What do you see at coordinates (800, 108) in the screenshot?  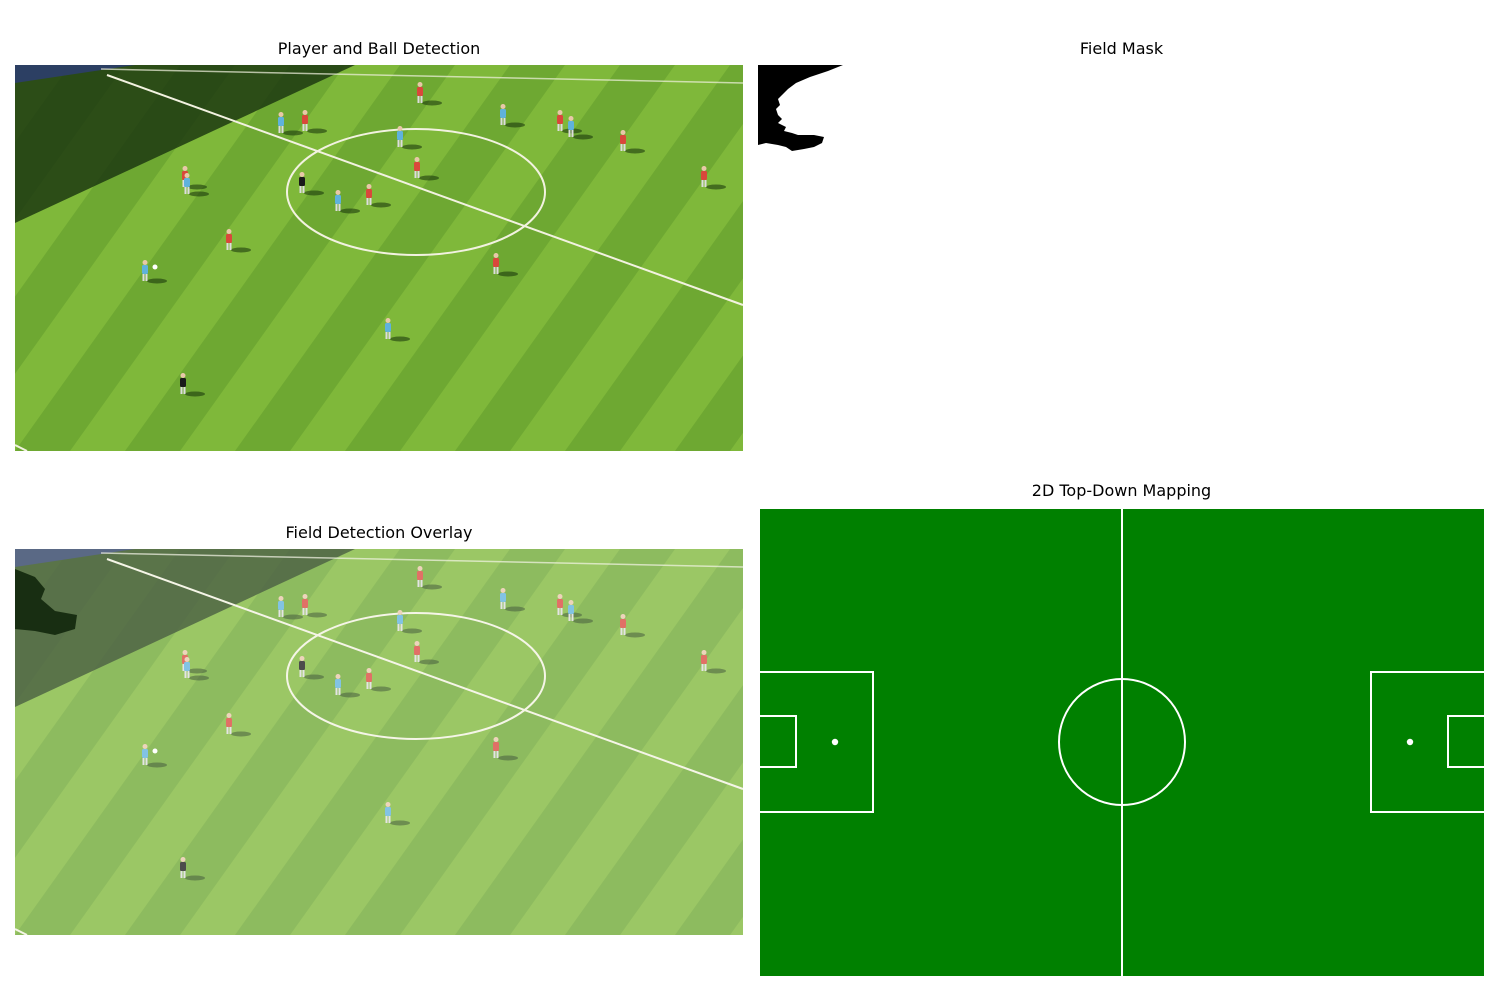 I see `mask-shape` at bounding box center [800, 108].